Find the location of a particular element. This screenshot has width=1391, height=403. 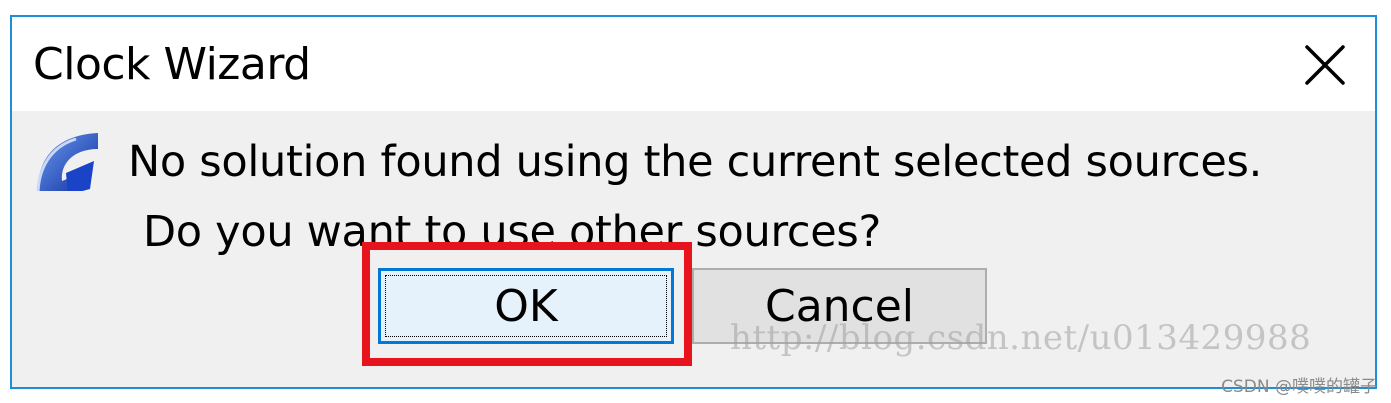

cancel-button-label: Cancel is located at coordinates (839, 306).